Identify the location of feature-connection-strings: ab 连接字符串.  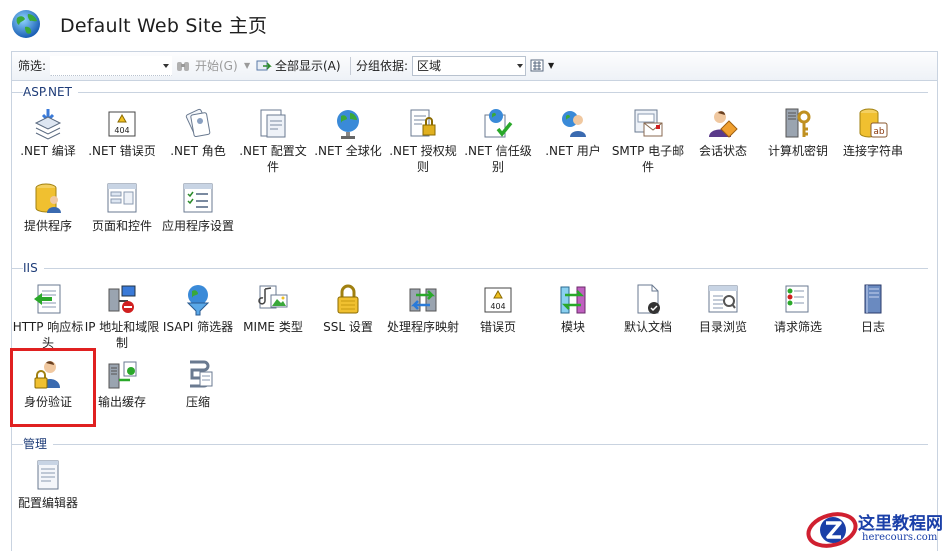
(873, 133).